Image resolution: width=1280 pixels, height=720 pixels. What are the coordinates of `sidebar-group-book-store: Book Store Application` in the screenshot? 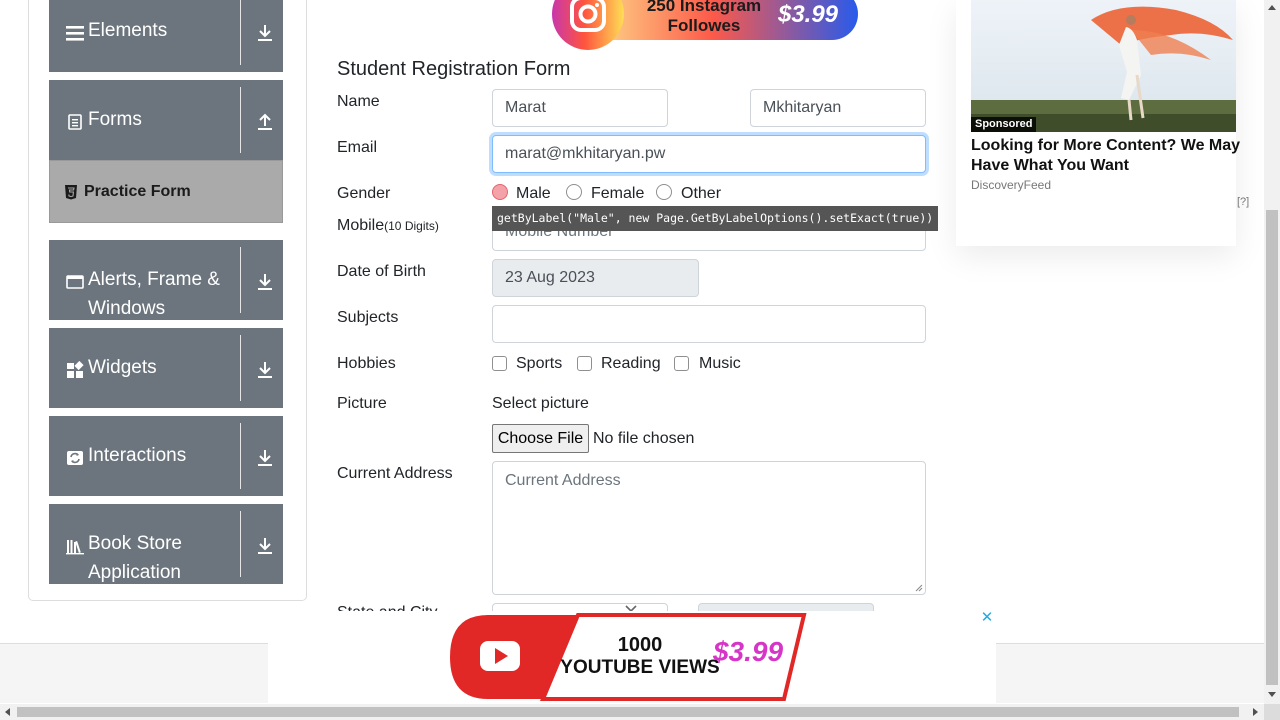 It's located at (166, 544).